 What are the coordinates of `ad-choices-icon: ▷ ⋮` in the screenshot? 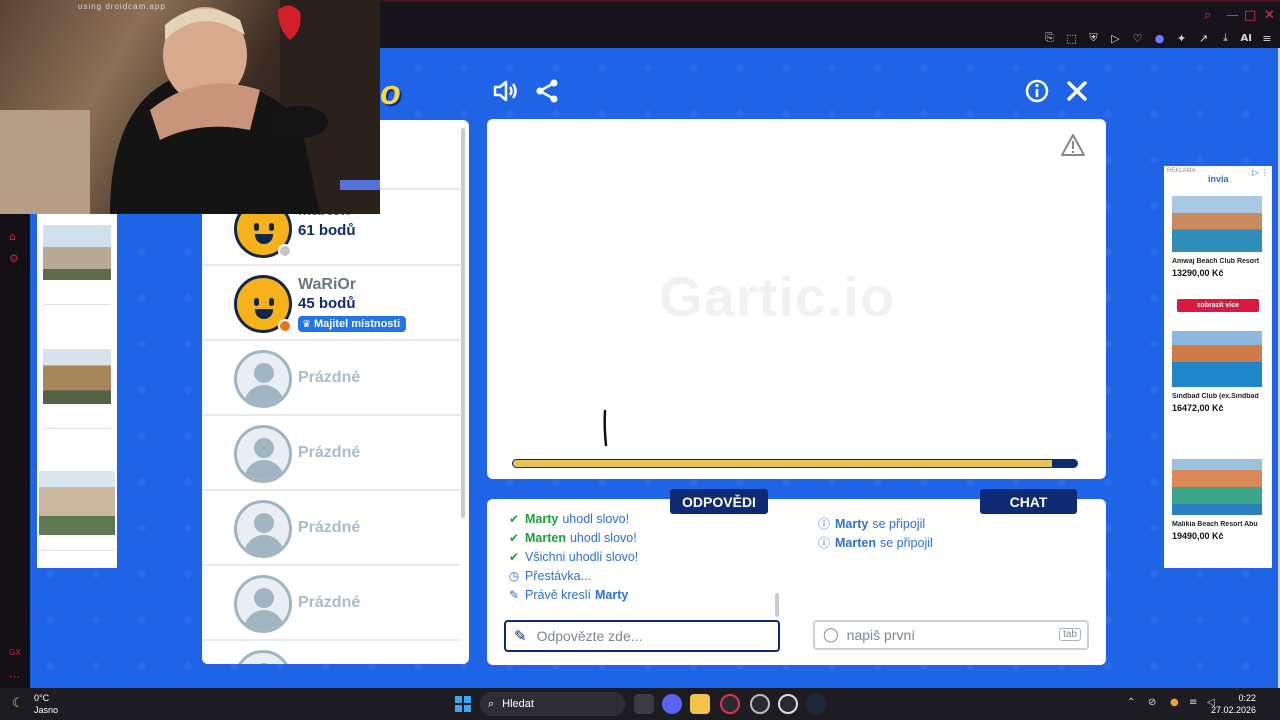 It's located at (1260, 172).